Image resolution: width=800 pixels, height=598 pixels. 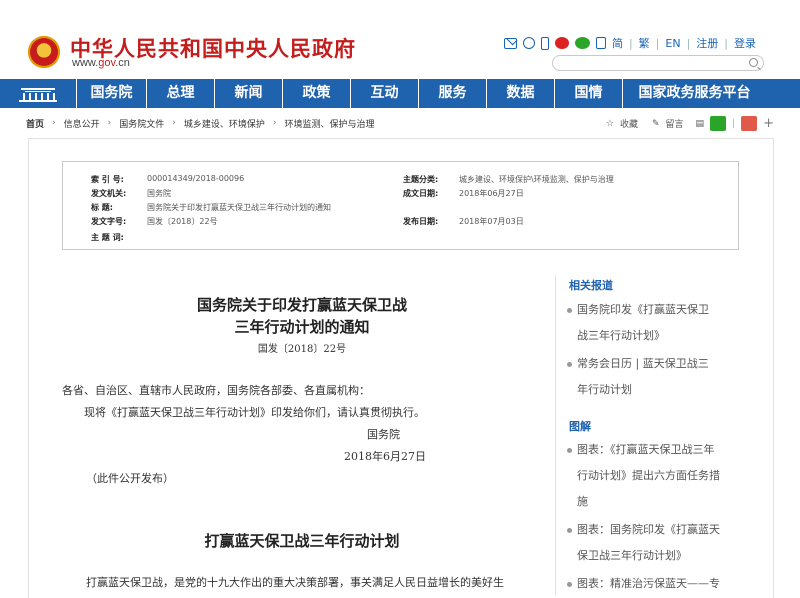 I want to click on index-value: 000014349/2018-00096, so click(x=196, y=178).